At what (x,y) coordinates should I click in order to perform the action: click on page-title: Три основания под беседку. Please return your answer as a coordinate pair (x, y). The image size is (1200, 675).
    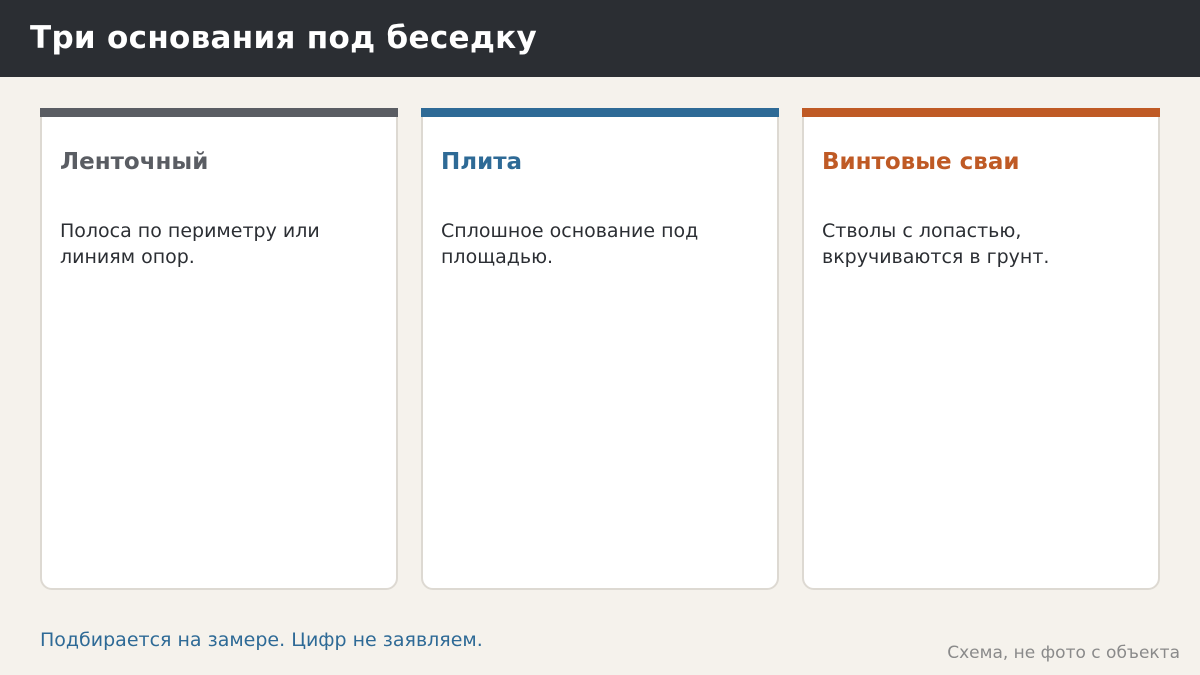
    Looking at the image, I should click on (284, 38).